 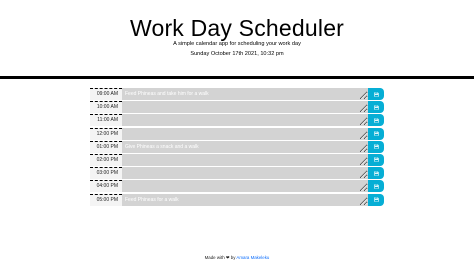 I want to click on time-block-row: 05:00 PM Feed Phineas for a walk, so click(x=237, y=199).